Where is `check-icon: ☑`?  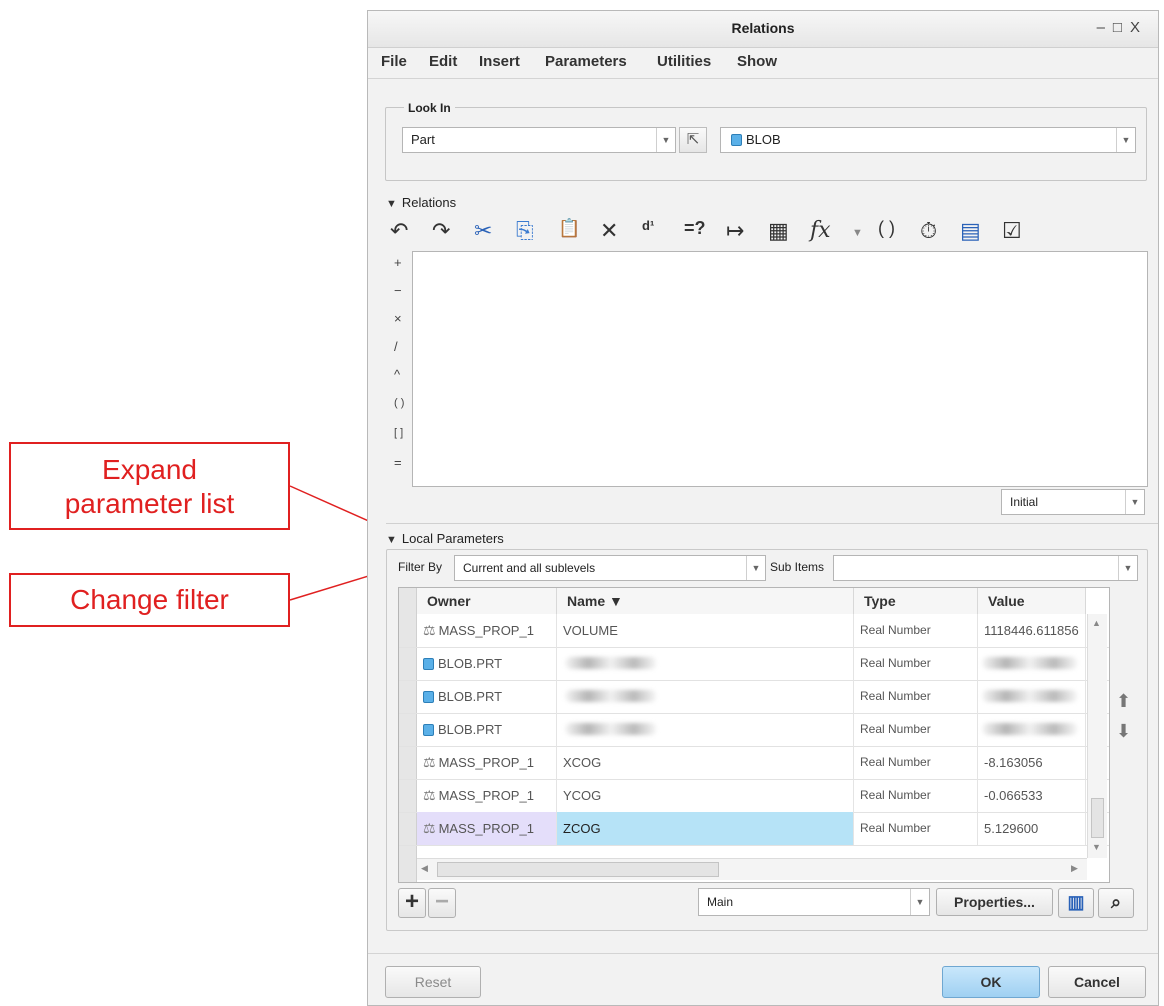 check-icon: ☑ is located at coordinates (1012, 231).